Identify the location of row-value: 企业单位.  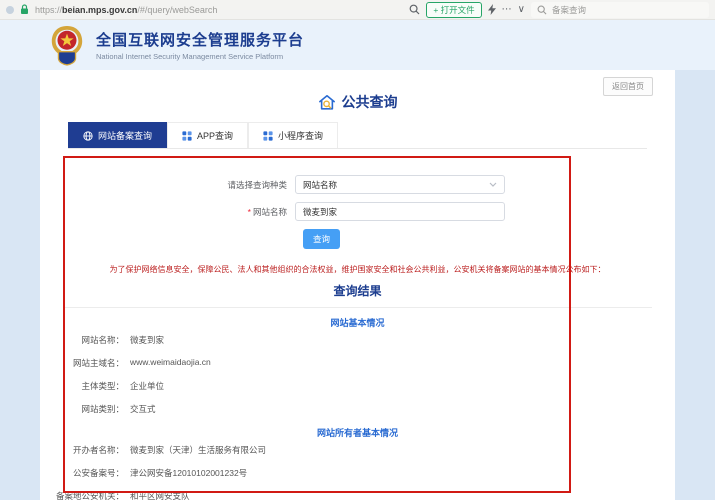
(147, 386).